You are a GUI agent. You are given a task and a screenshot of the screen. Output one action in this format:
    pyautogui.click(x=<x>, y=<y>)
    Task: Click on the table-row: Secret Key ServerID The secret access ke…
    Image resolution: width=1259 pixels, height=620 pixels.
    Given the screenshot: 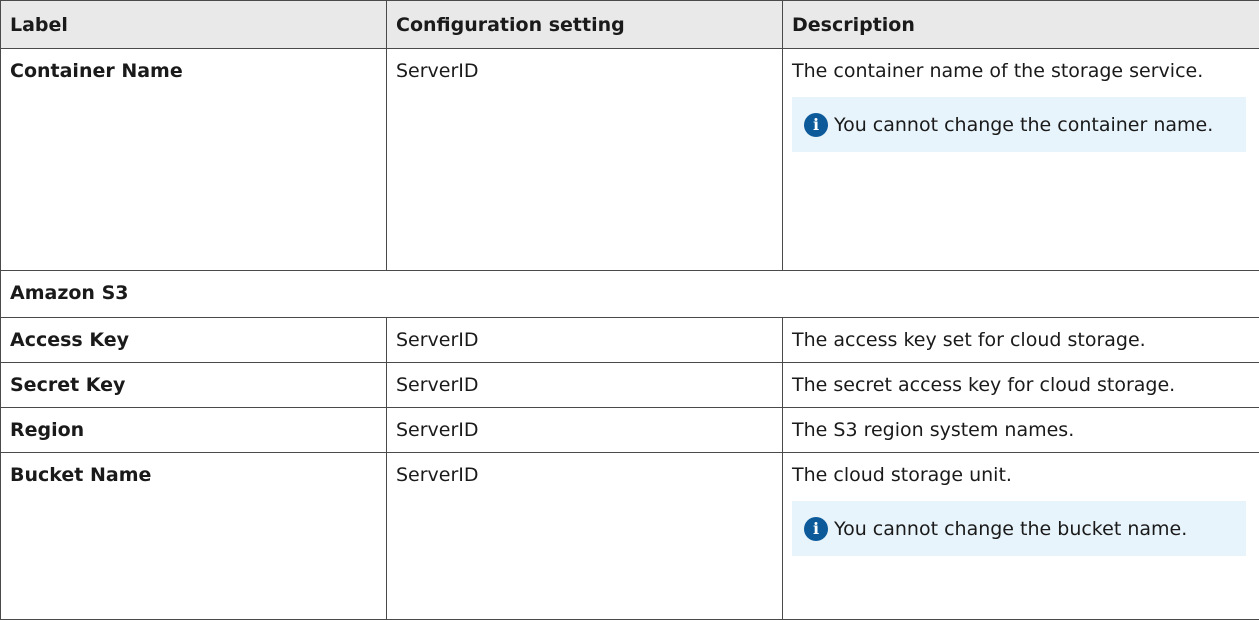 What is the action you would take?
    pyautogui.click(x=630, y=385)
    